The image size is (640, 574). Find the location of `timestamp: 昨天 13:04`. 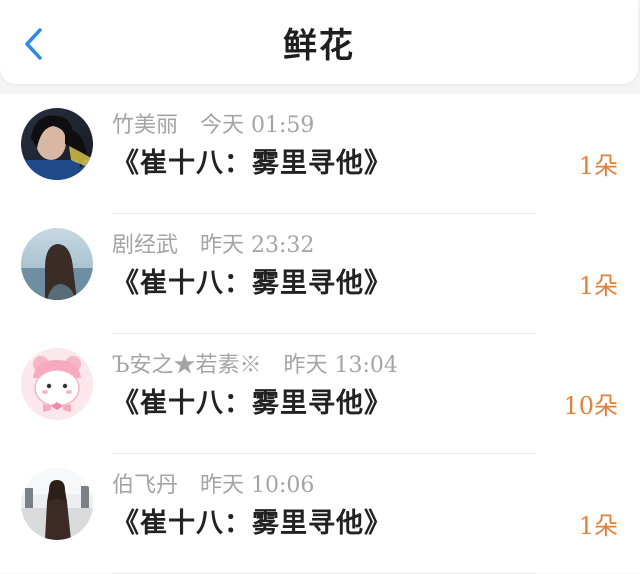

timestamp: 昨天 13:04 is located at coordinates (340, 365).